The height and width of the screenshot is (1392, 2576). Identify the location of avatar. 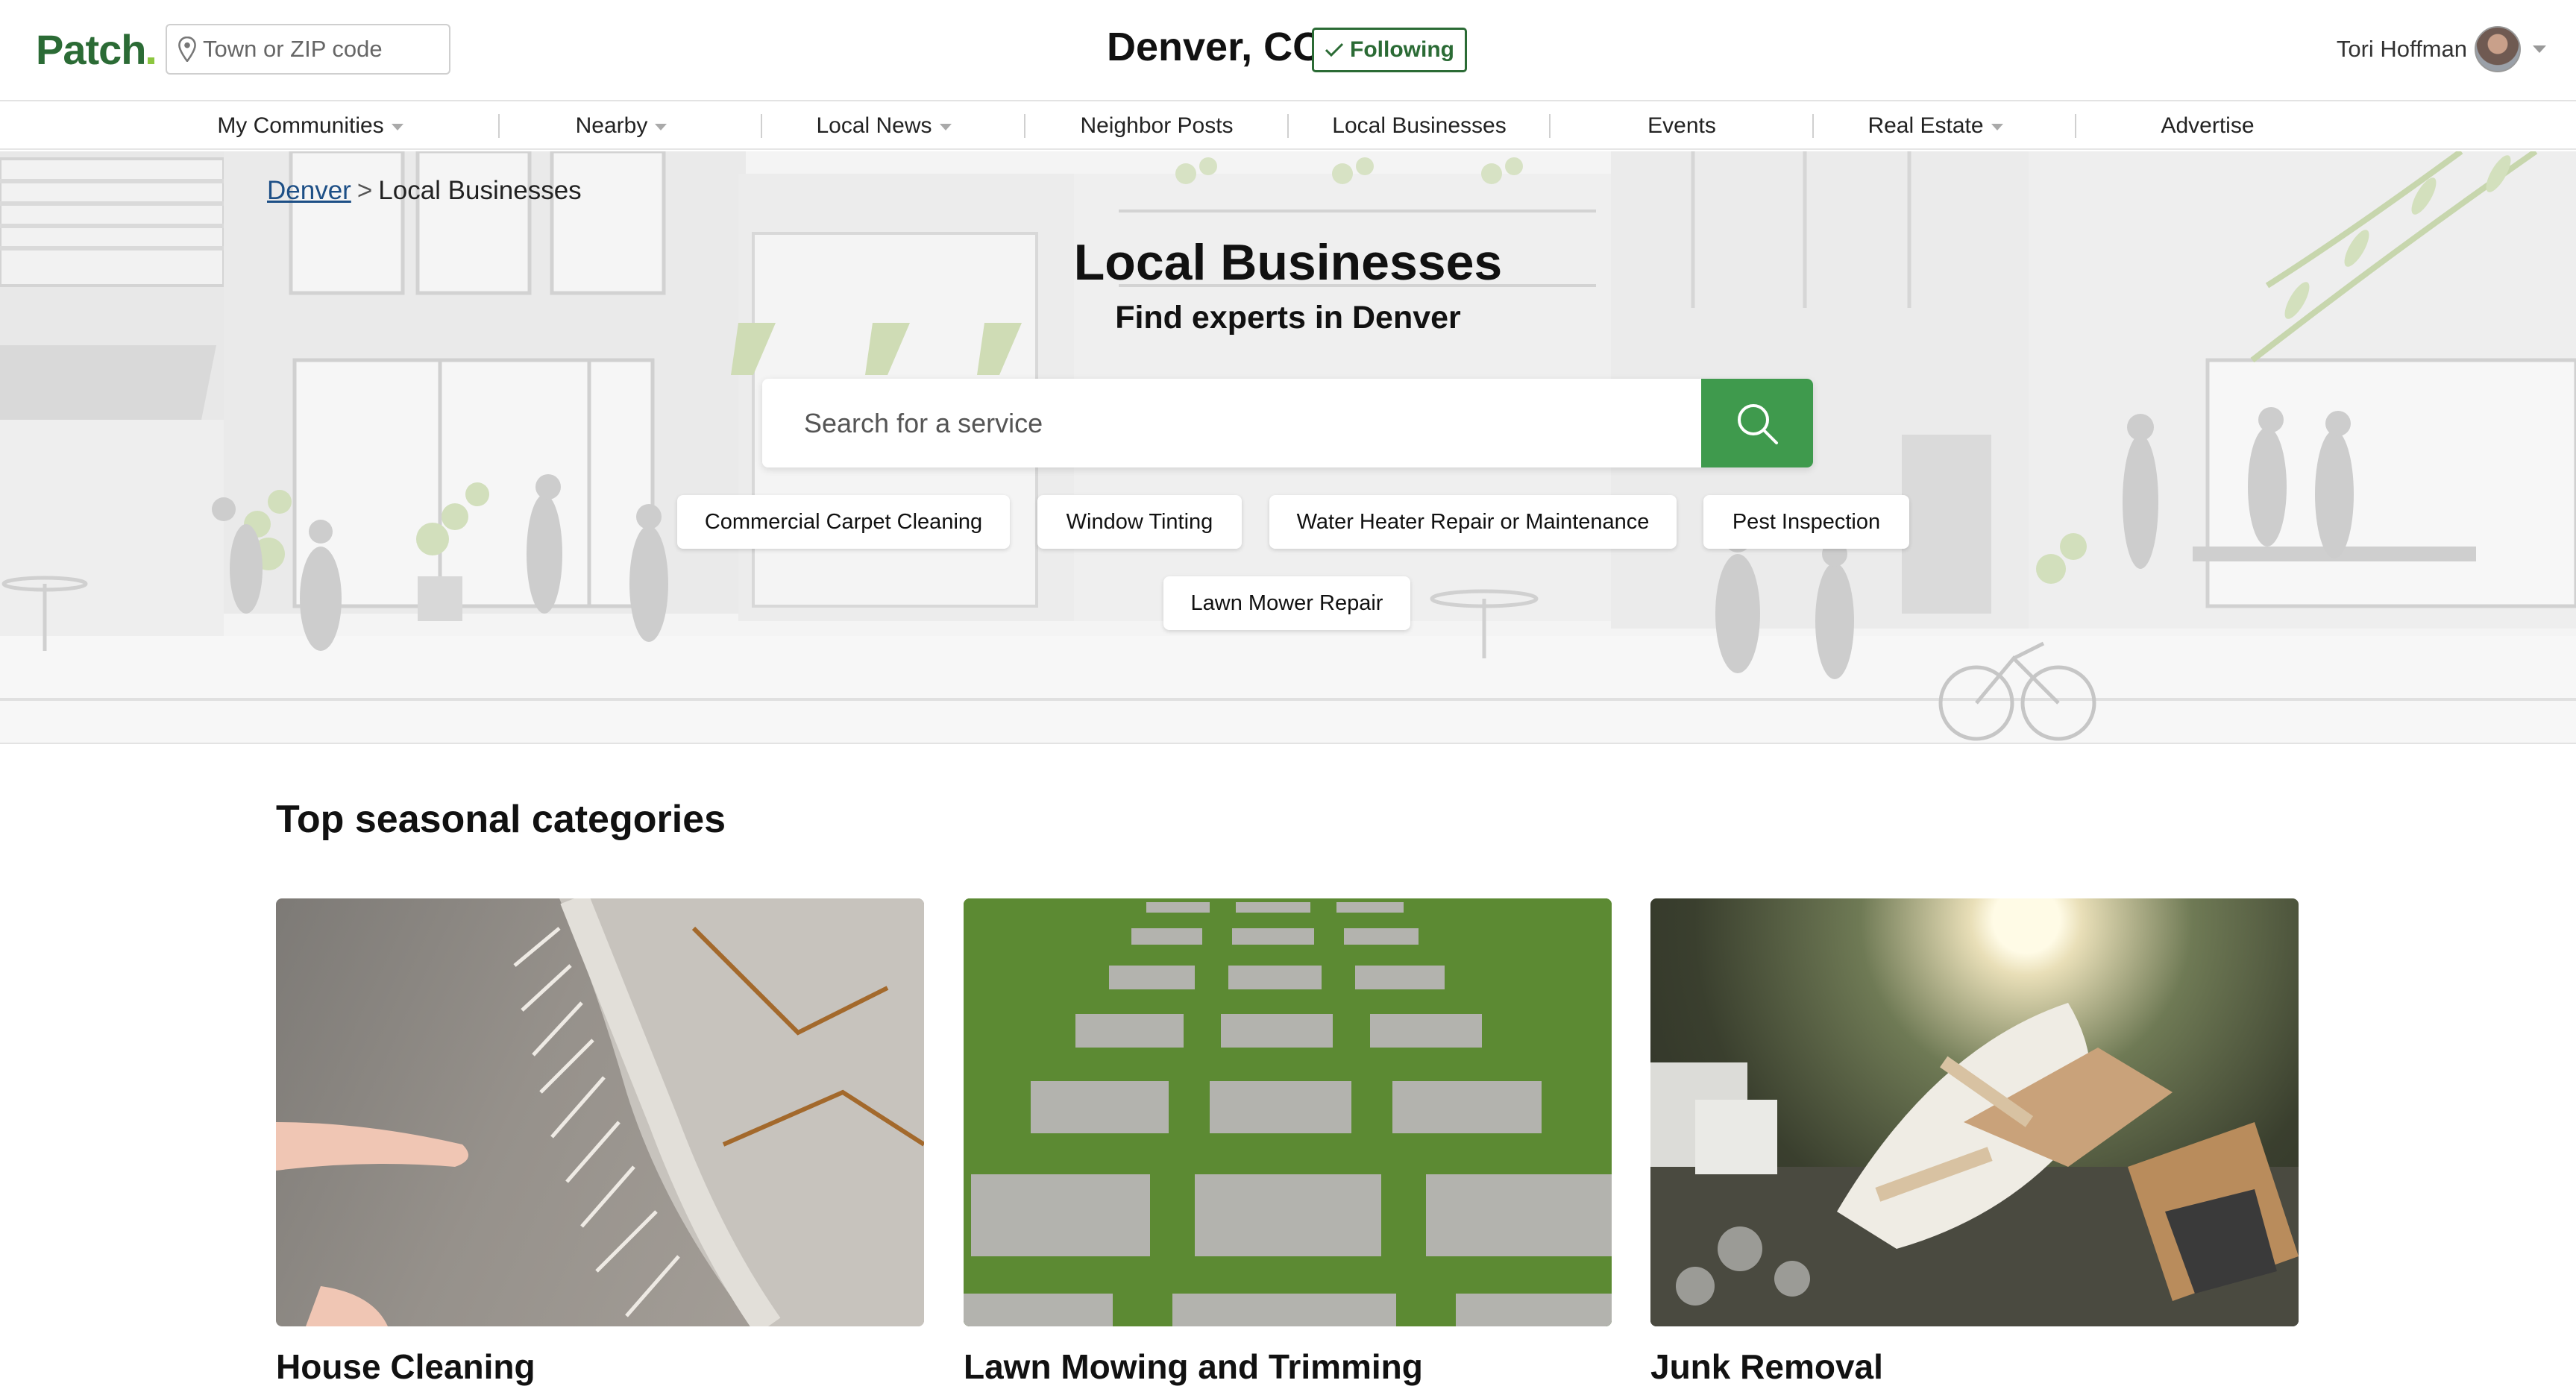
(2498, 49).